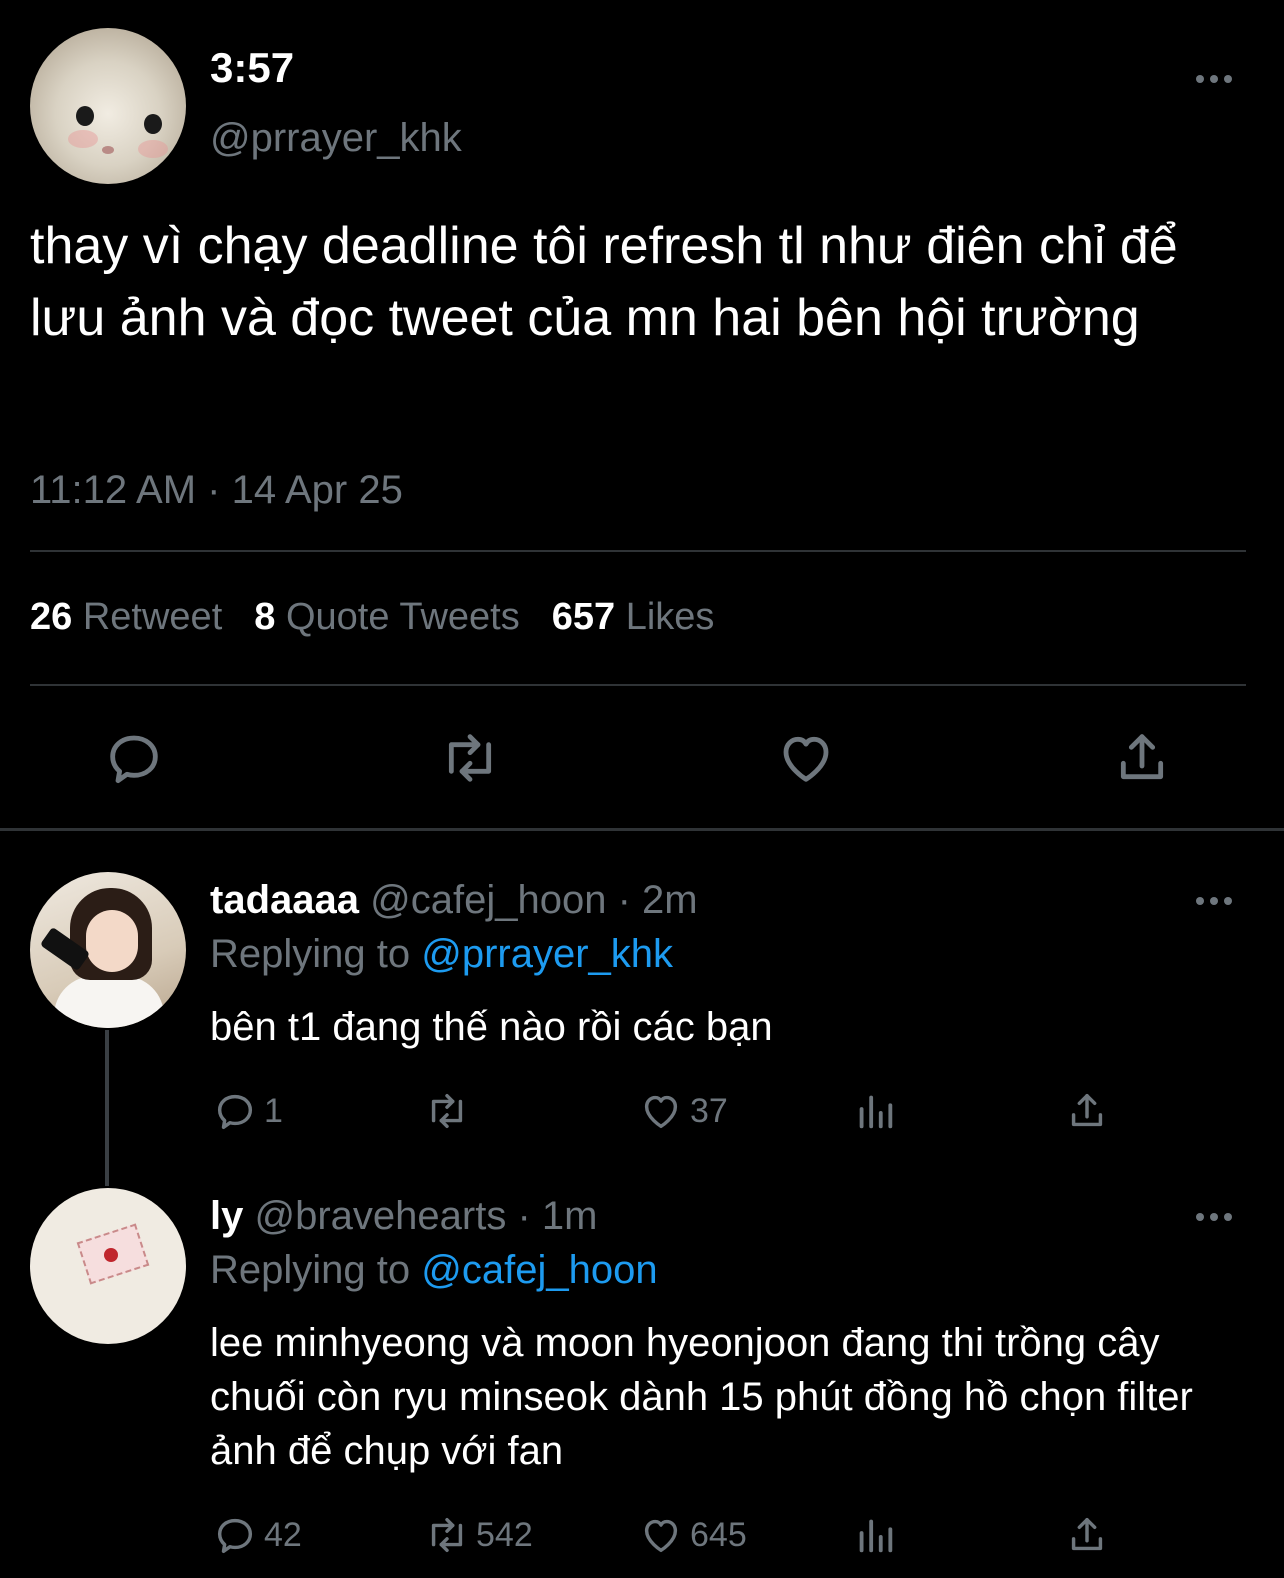  I want to click on reply-text: bên t1 đang thế nào rồi các bạn, so click(491, 1027).